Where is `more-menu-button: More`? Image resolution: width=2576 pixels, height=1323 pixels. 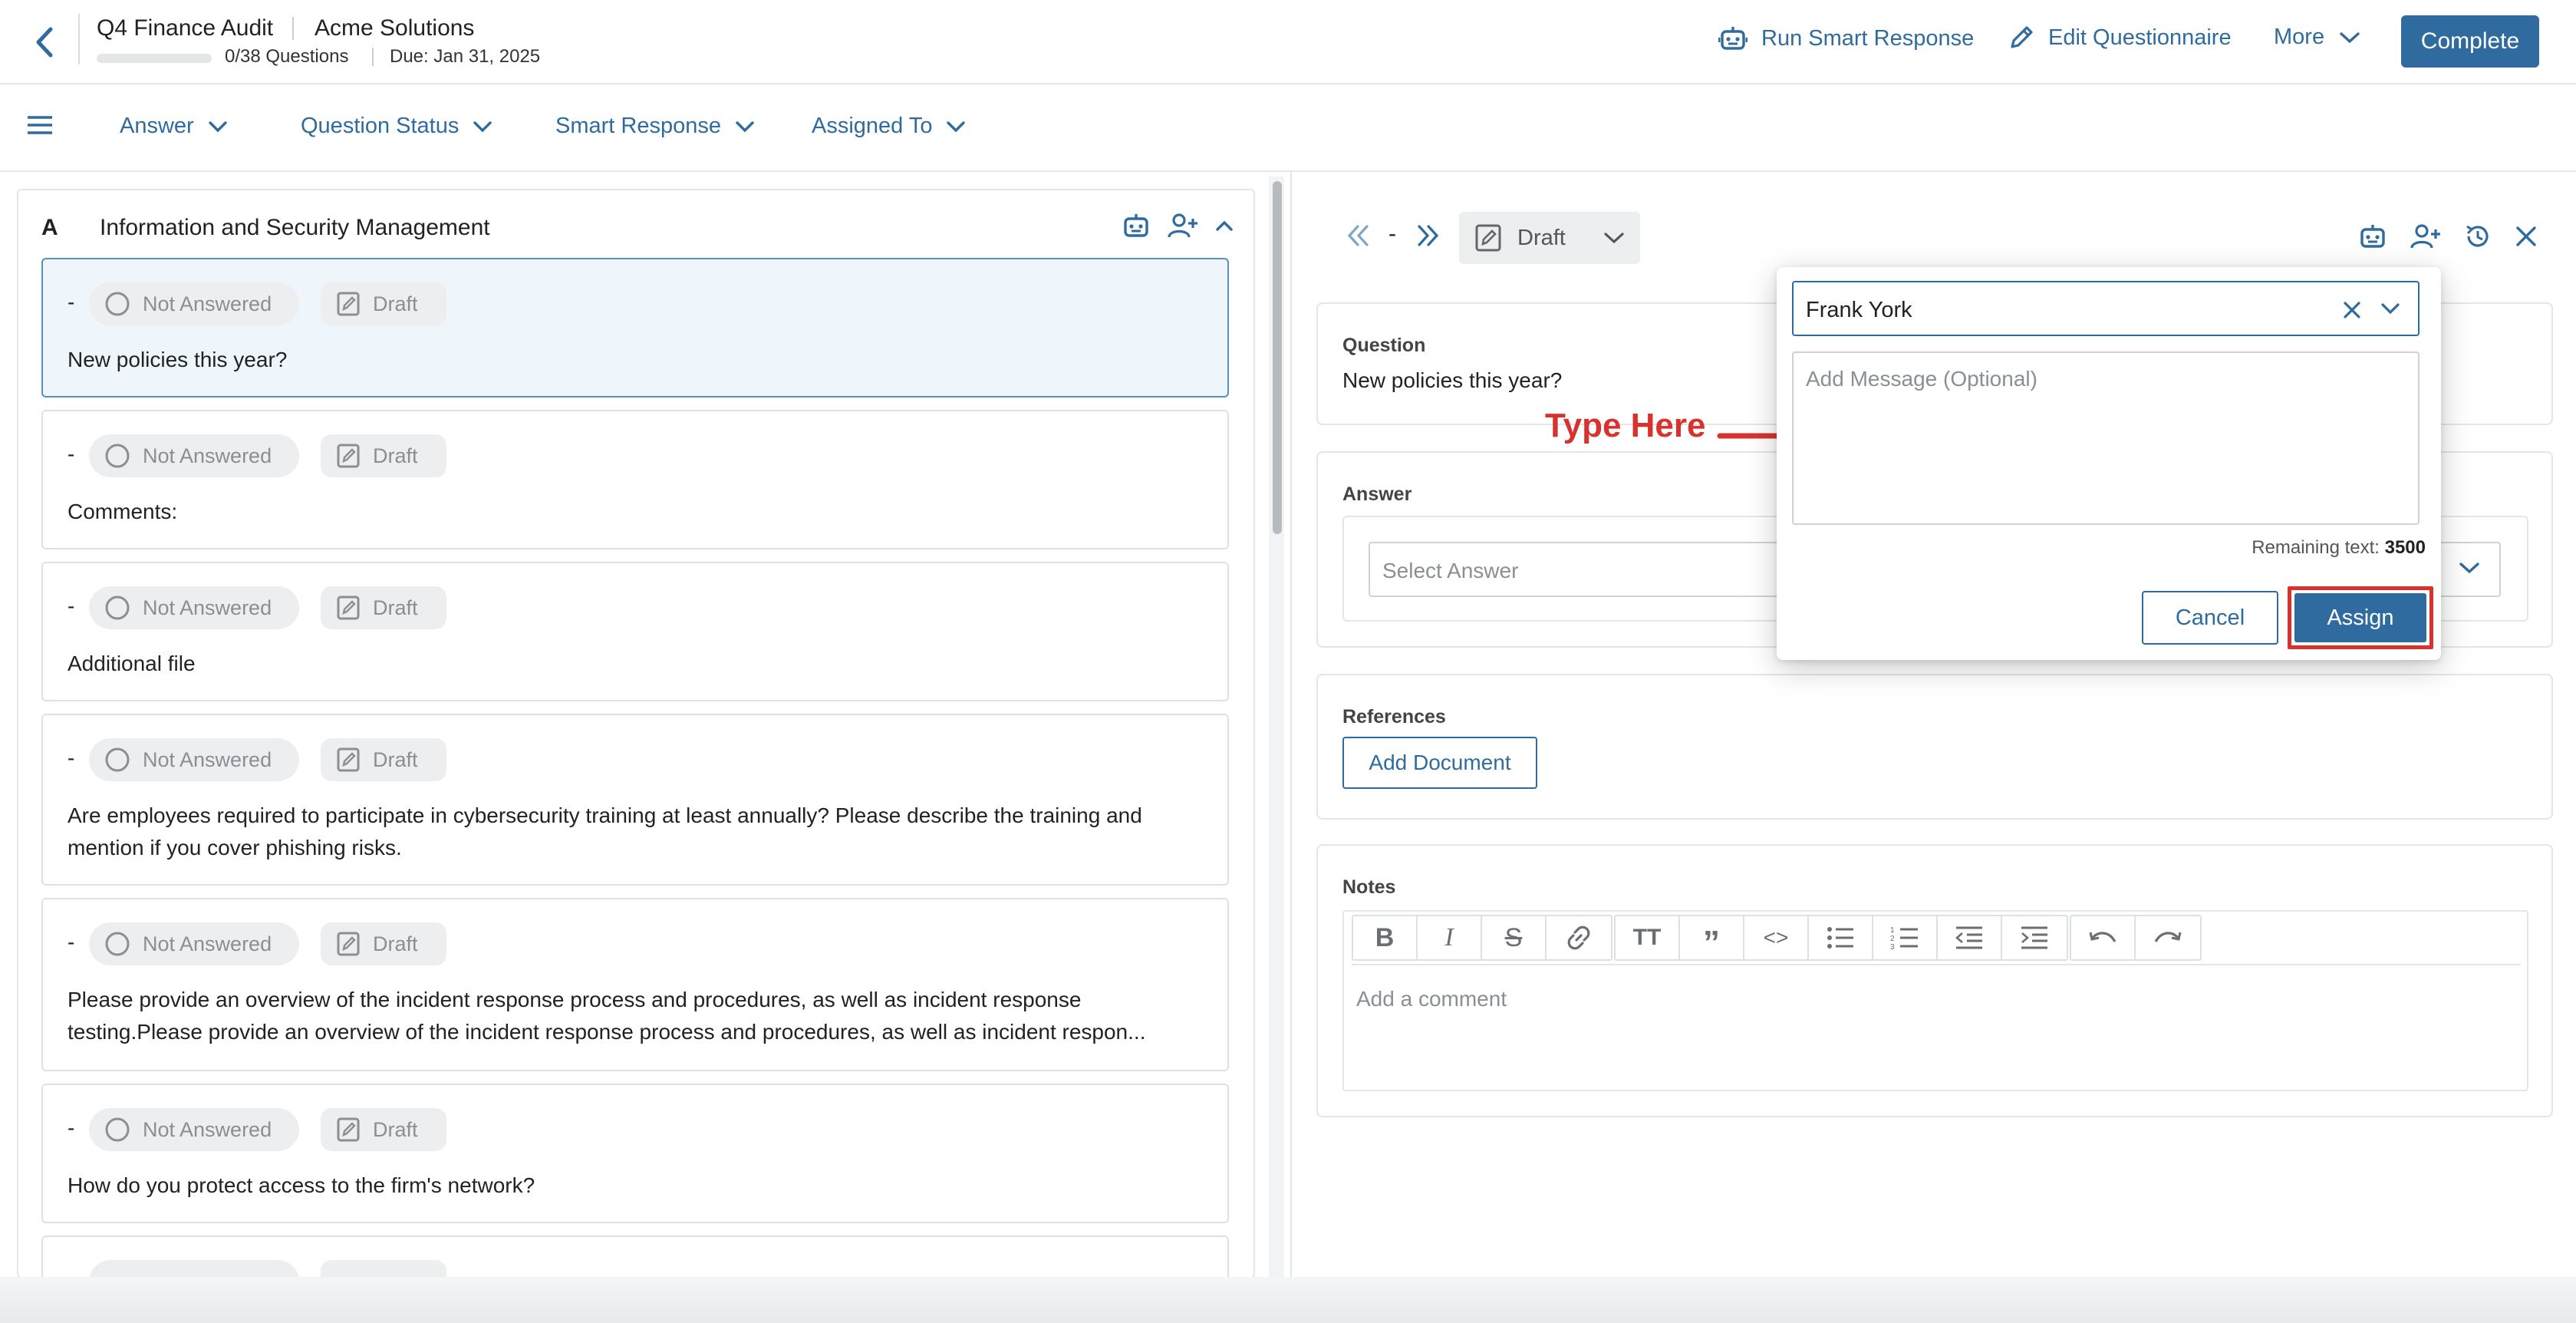
more-menu-button: More is located at coordinates (2317, 37).